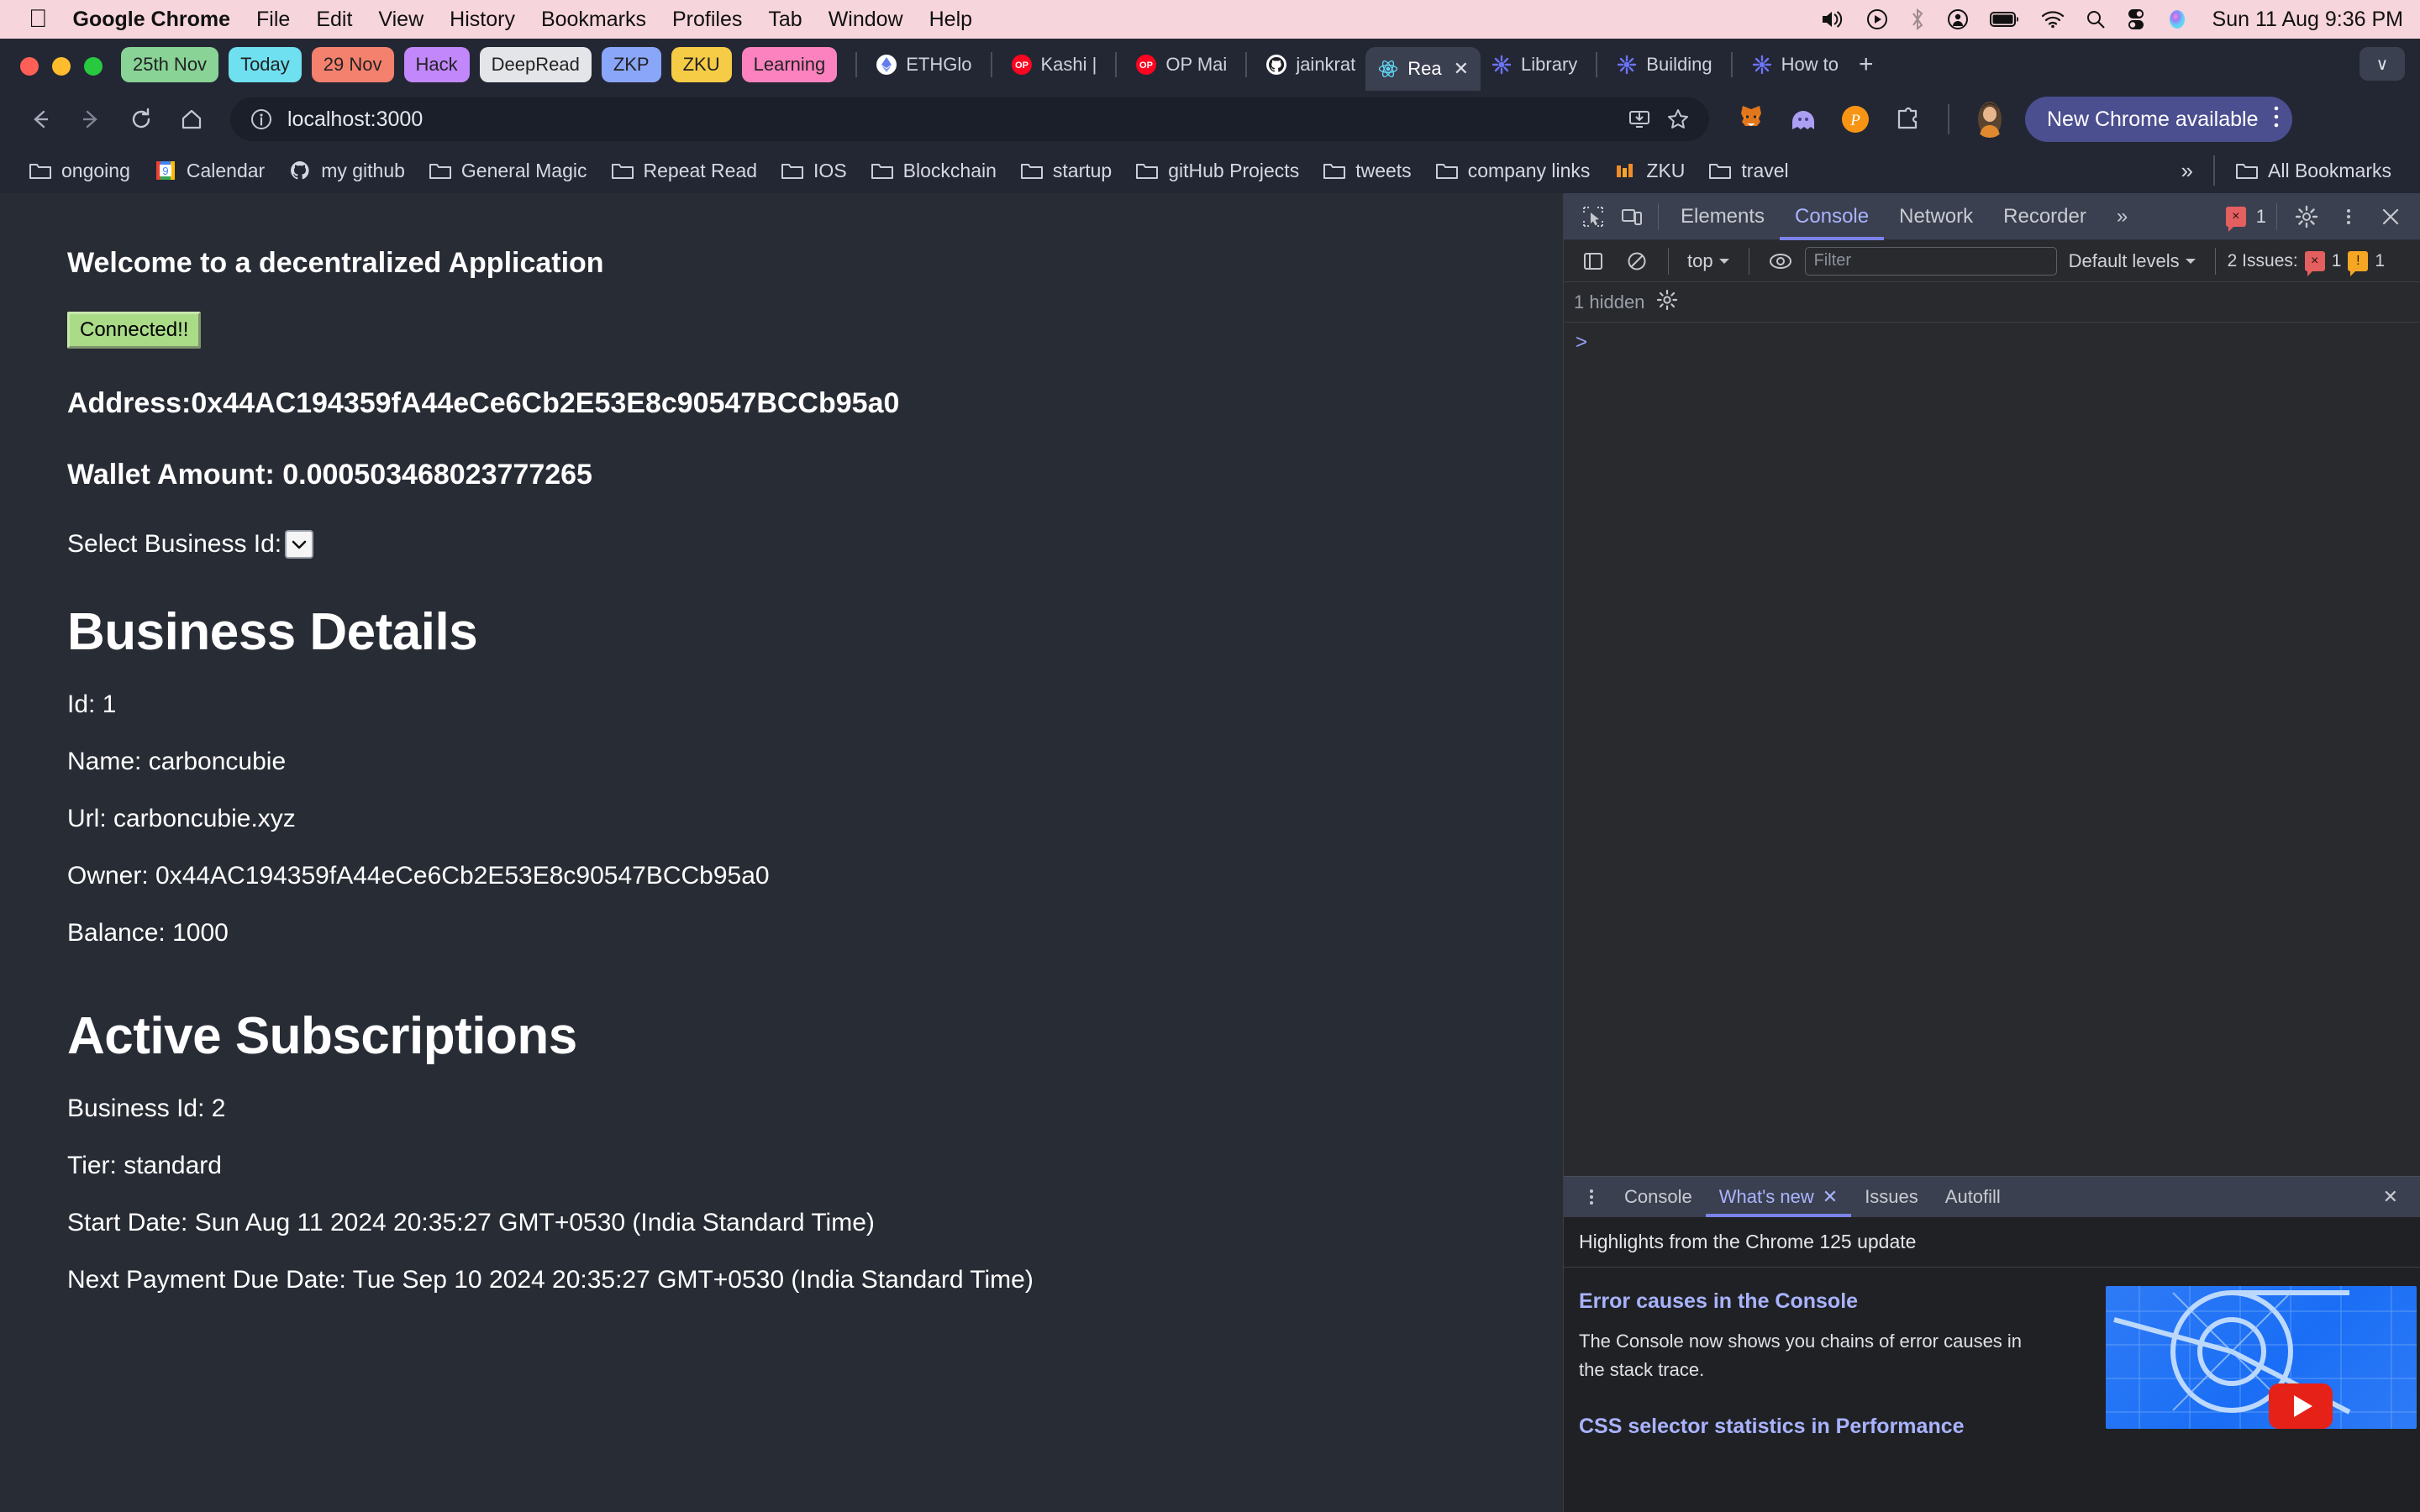 The width and height of the screenshot is (2420, 1512). What do you see at coordinates (1534, 64) in the screenshot?
I see `tab-library: Library` at bounding box center [1534, 64].